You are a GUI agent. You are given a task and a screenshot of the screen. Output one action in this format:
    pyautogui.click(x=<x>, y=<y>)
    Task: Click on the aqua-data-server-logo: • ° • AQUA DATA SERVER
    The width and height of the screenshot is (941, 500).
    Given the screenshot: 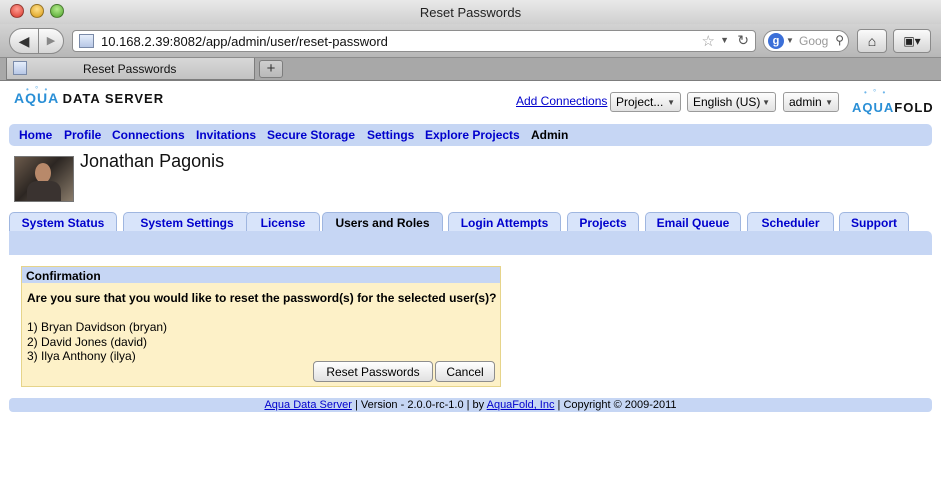 What is the action you would take?
    pyautogui.click(x=89, y=95)
    